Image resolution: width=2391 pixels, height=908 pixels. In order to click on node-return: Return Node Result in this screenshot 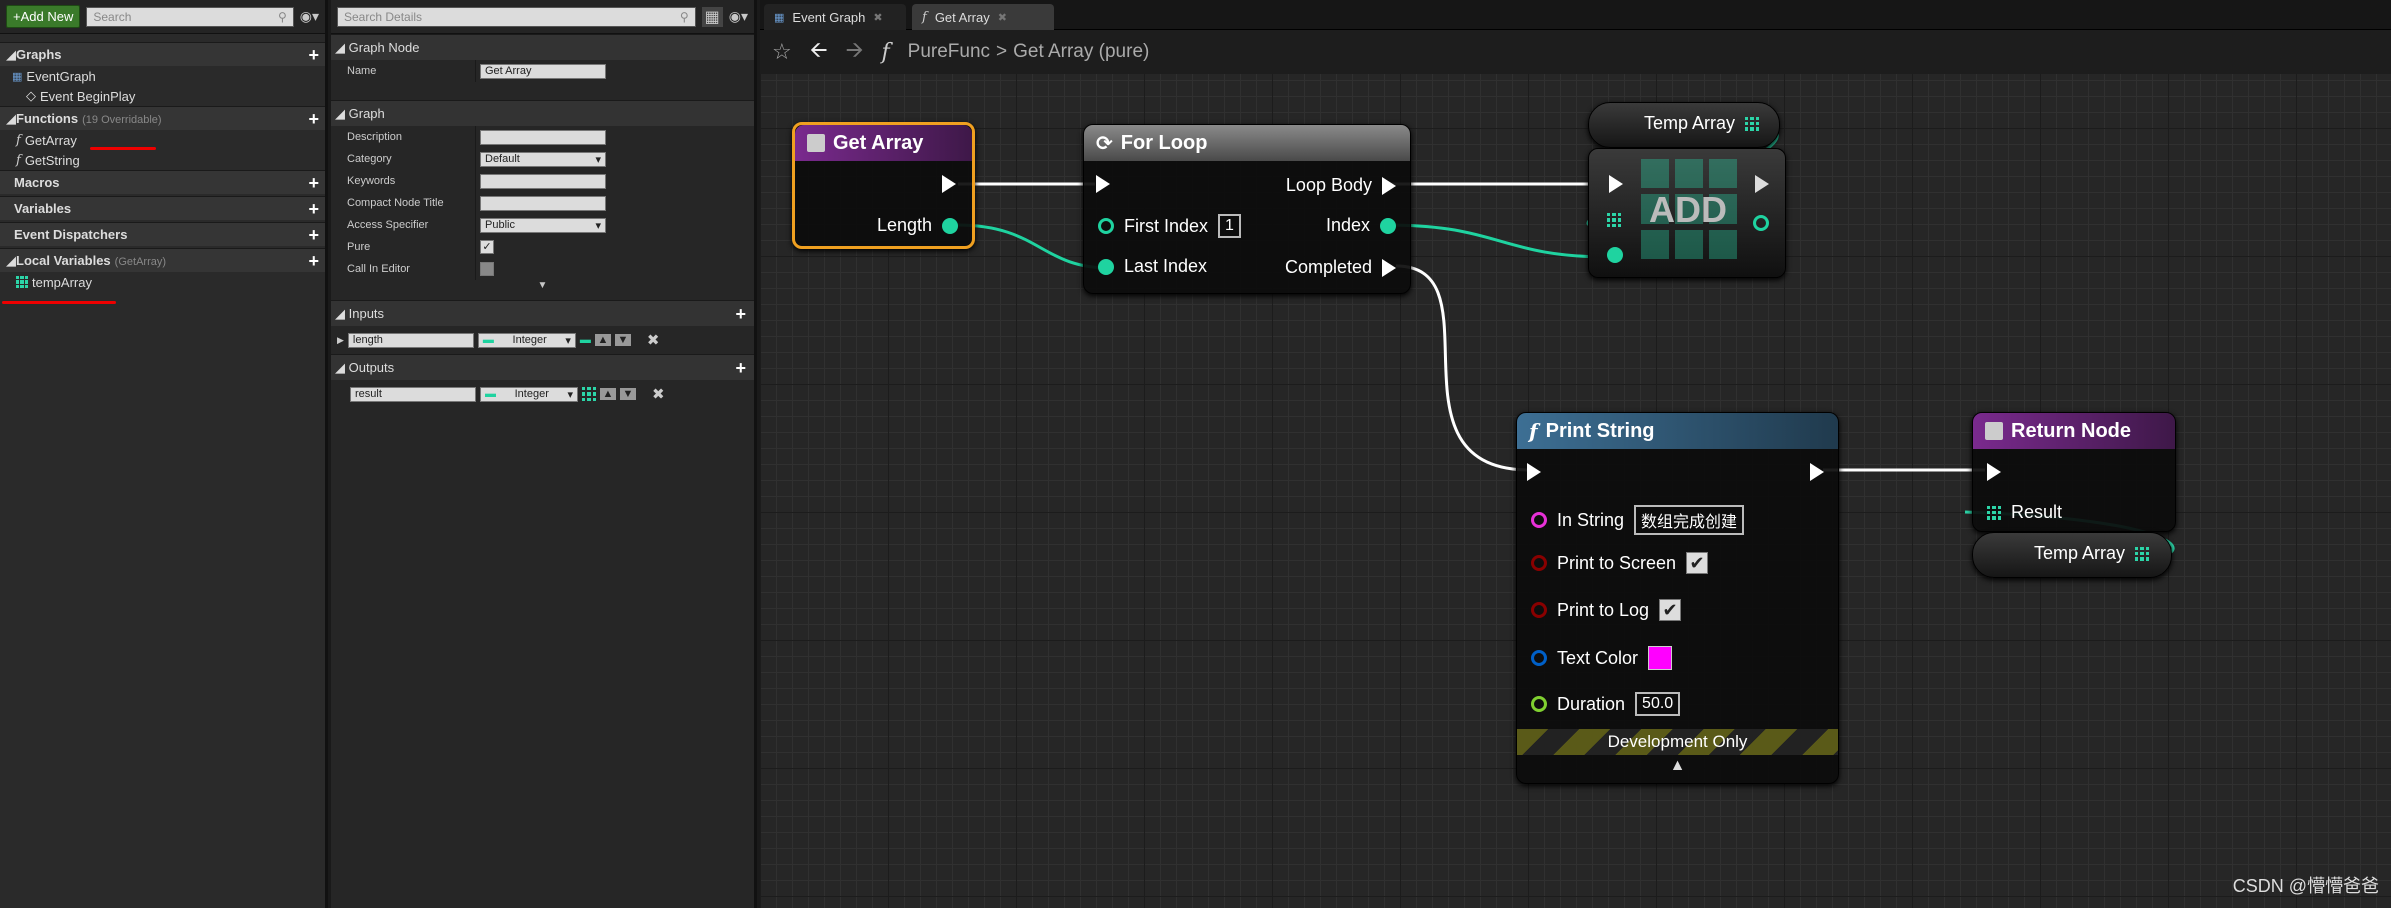, I will do `click(2074, 472)`.